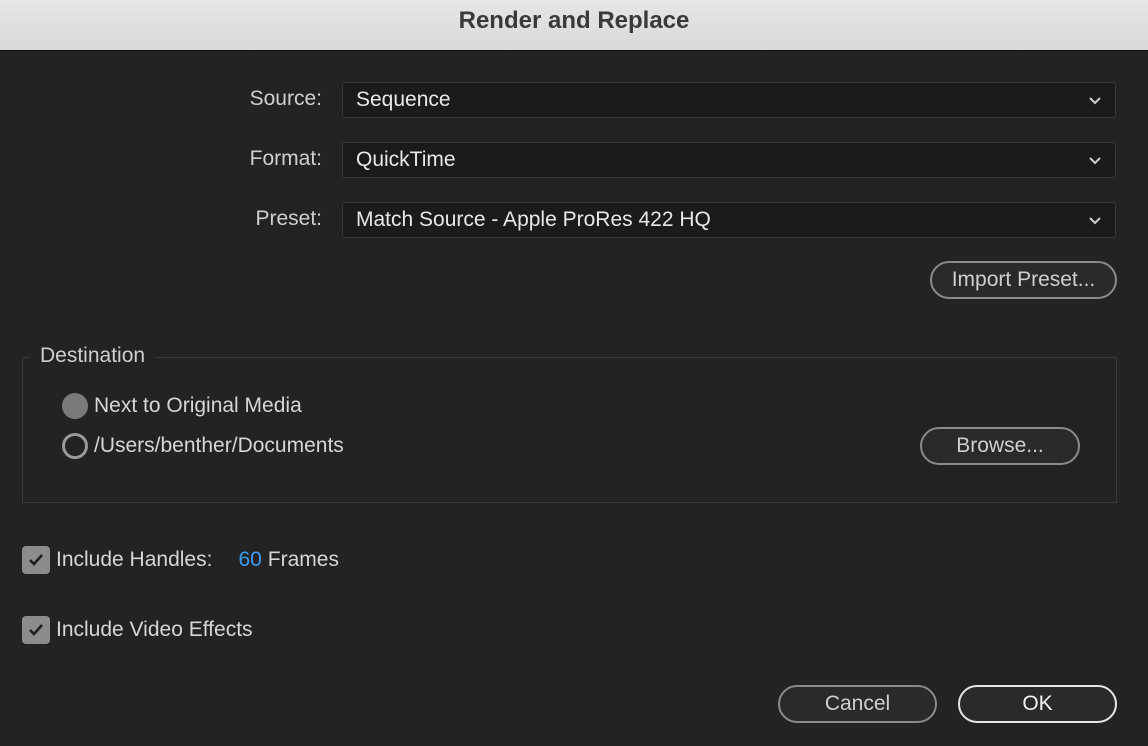 Image resolution: width=1148 pixels, height=746 pixels. Describe the element at coordinates (198, 405) in the screenshot. I see `radio-label: Next to Original Media` at that location.